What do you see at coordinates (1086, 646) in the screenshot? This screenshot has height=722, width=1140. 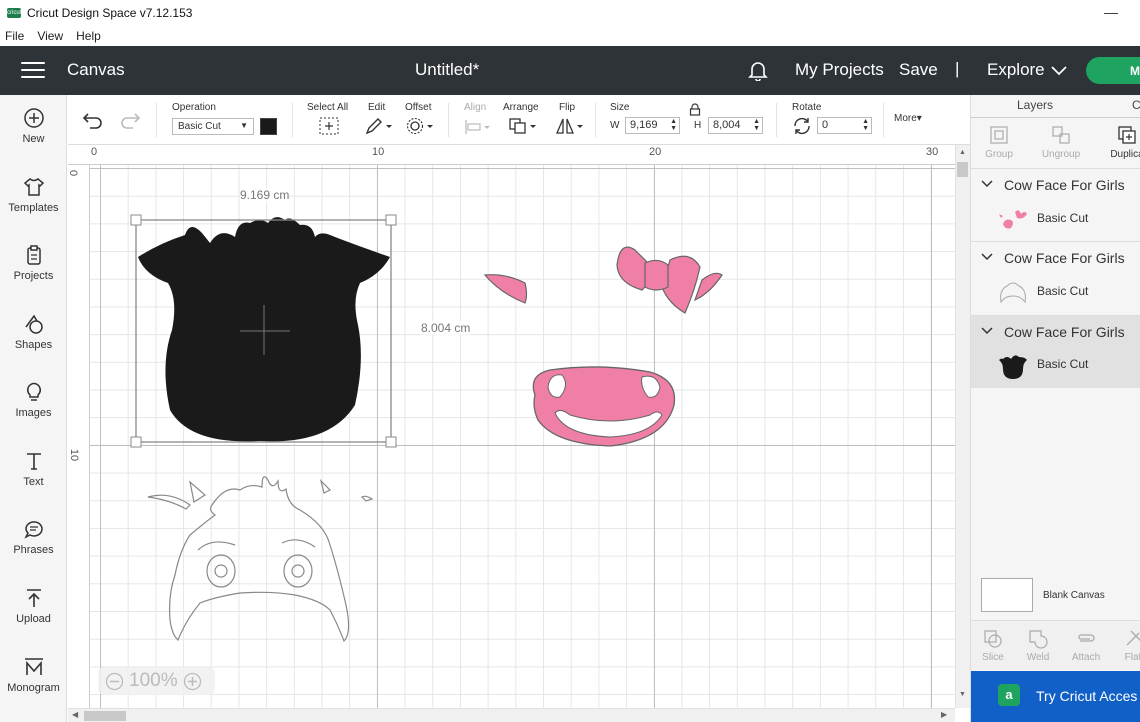 I see `attach-button: Attach` at bounding box center [1086, 646].